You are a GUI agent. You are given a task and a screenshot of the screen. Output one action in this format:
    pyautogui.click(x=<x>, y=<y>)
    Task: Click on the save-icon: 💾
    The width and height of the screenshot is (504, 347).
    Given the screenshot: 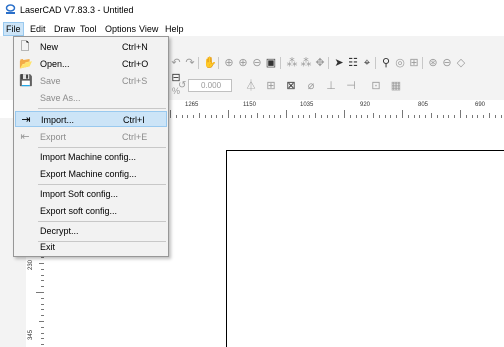 What is the action you would take?
    pyautogui.click(x=26, y=81)
    